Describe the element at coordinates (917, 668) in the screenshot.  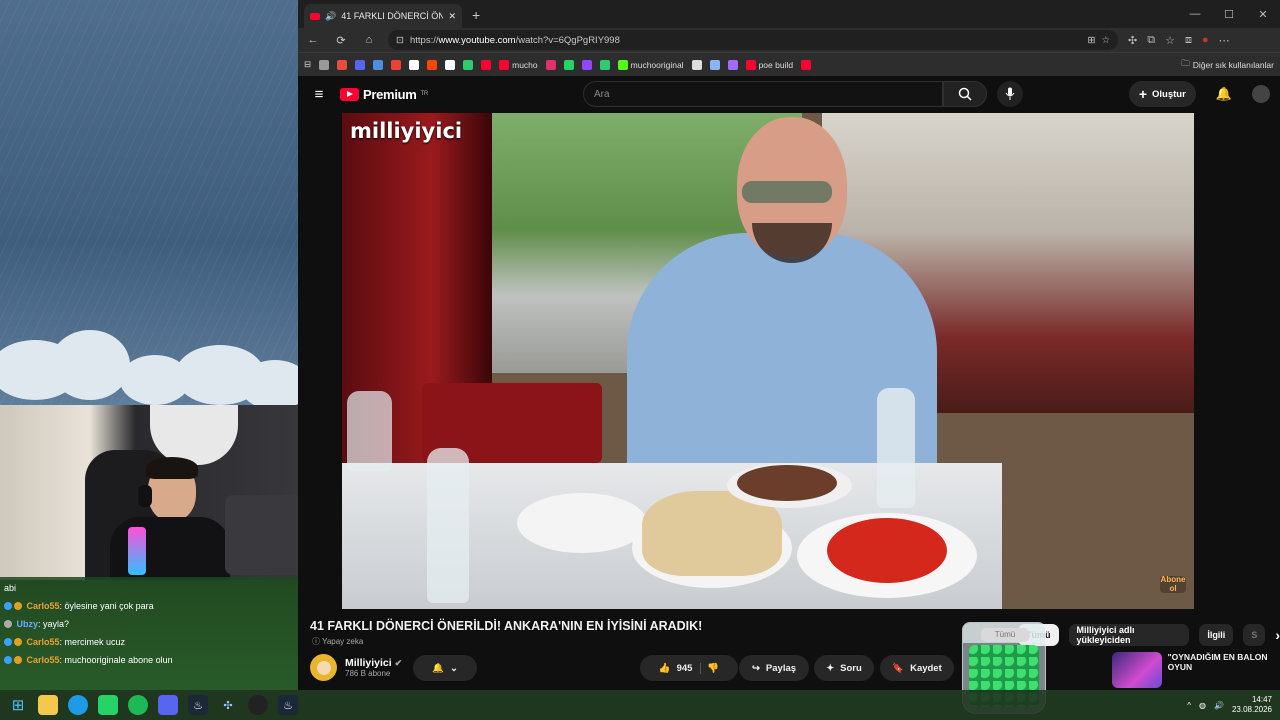
I see `save-button: 🔖 Kaydet` at that location.